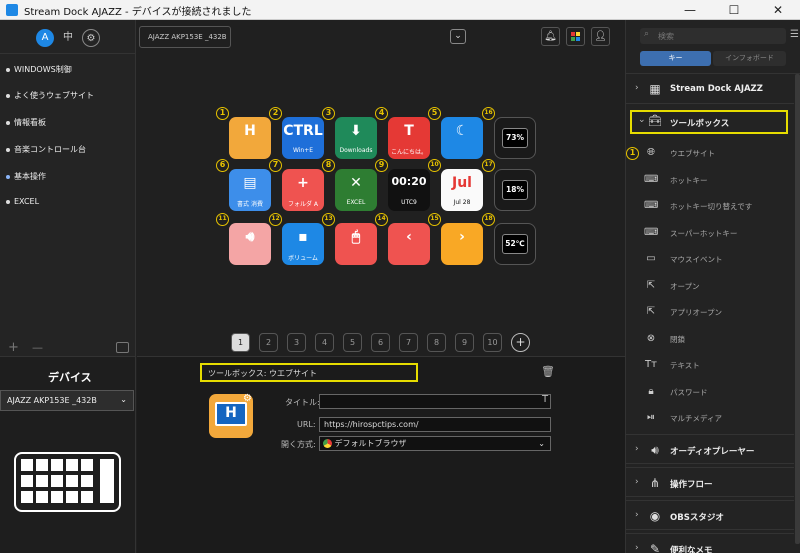  Describe the element at coordinates (710, 392) in the screenshot. I see `action-item: 🔒︎ パスワード` at that location.